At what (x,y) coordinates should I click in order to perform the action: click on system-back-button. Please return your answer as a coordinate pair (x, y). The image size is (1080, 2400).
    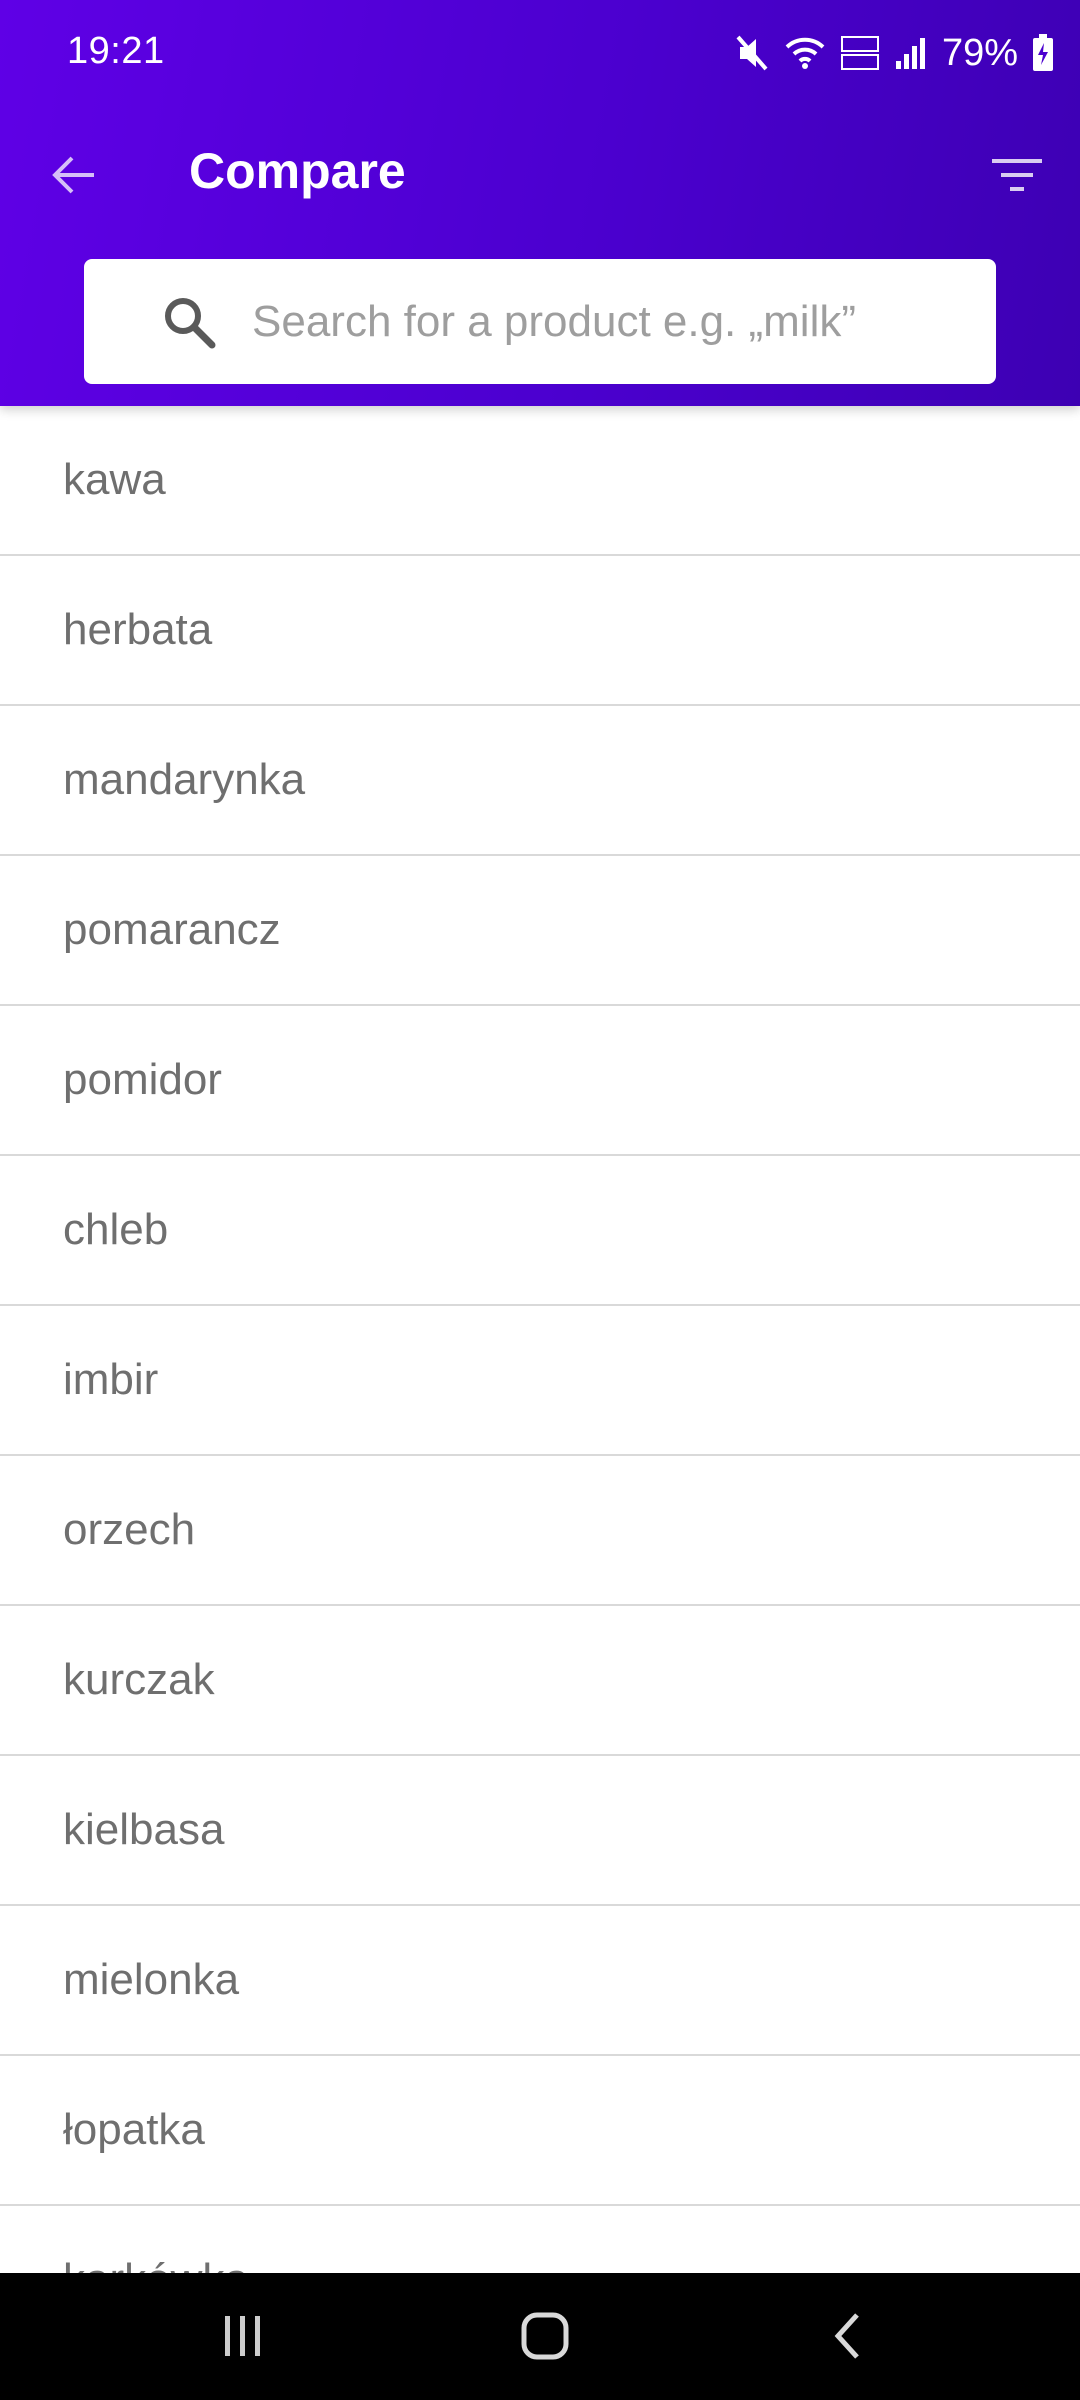
    Looking at the image, I should click on (848, 2336).